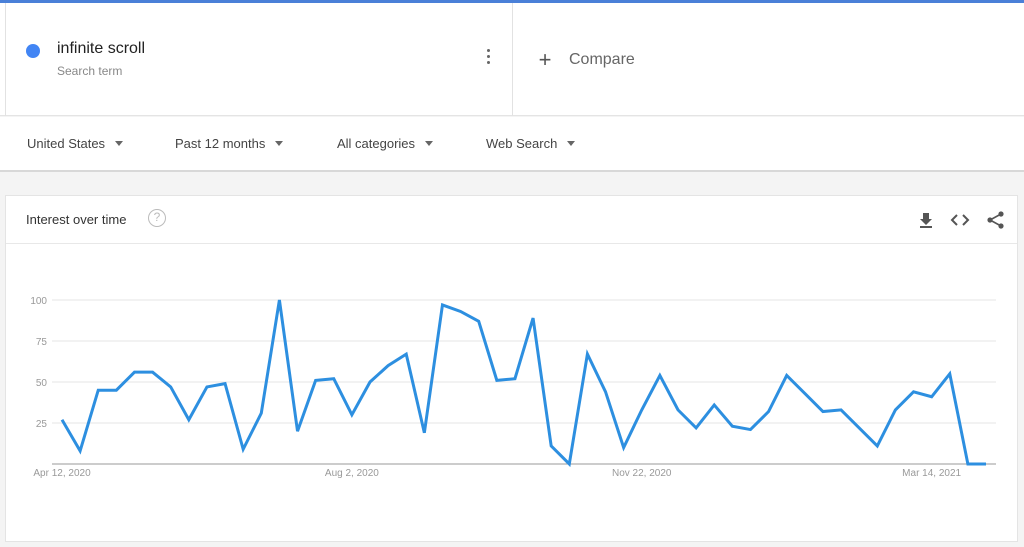 Image resolution: width=1024 pixels, height=547 pixels. What do you see at coordinates (42, 342) in the screenshot?
I see `y-tick-label: 75` at bounding box center [42, 342].